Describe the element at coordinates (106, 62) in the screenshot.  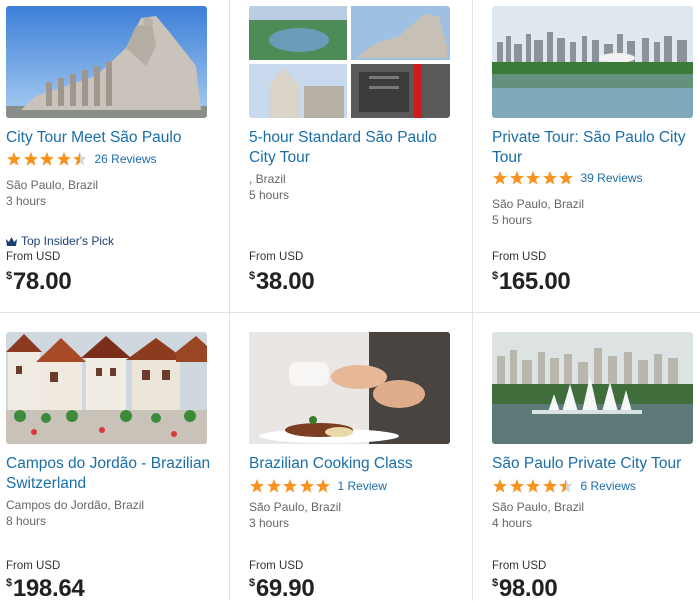
I see `tour-image-bandeiras-monument` at that location.